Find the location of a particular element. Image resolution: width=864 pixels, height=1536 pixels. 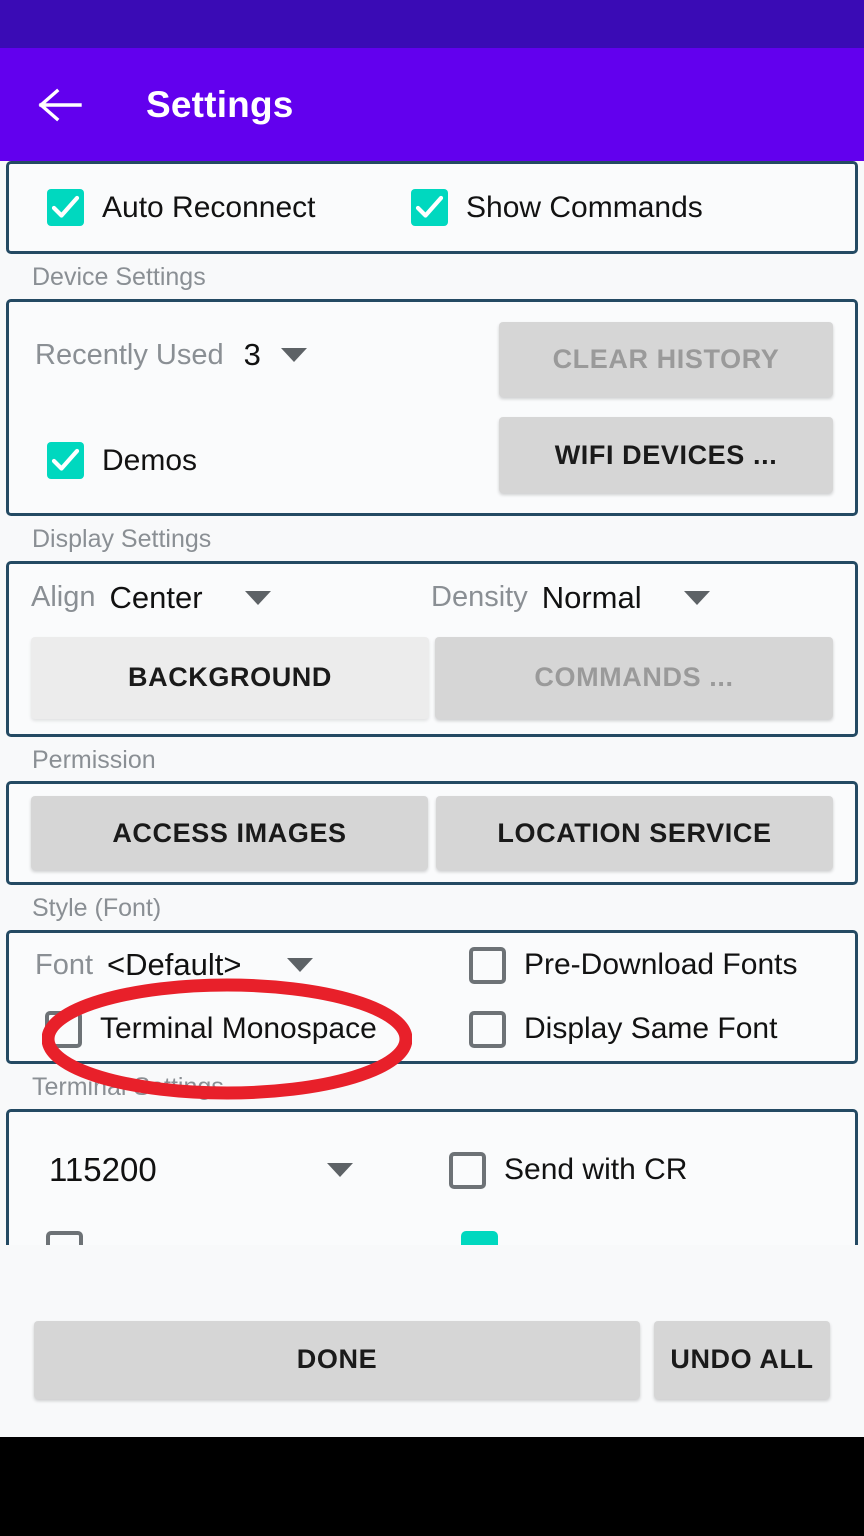

show-commands-label: Show Commands is located at coordinates (584, 207).